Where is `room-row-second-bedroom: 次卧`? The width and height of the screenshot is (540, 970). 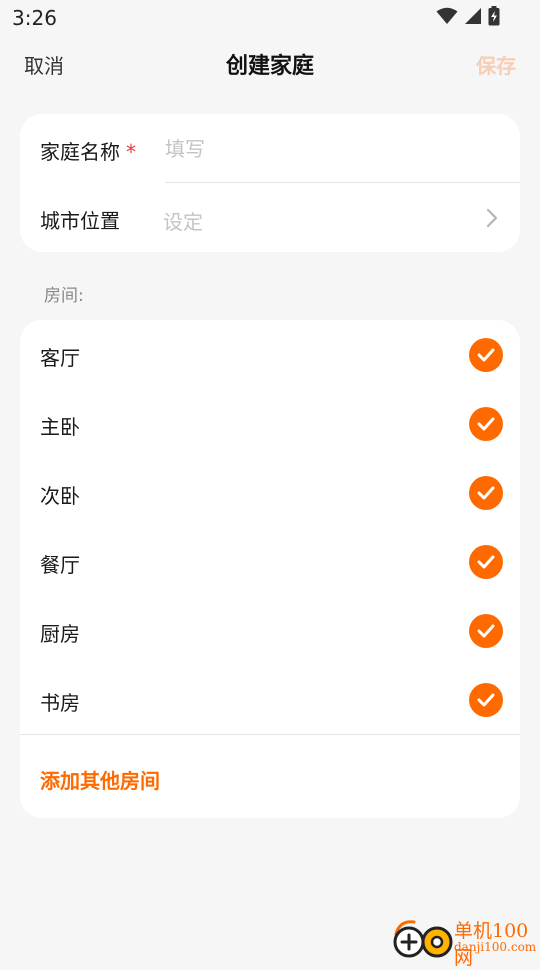 room-row-second-bedroom: 次卧 is located at coordinates (270, 492).